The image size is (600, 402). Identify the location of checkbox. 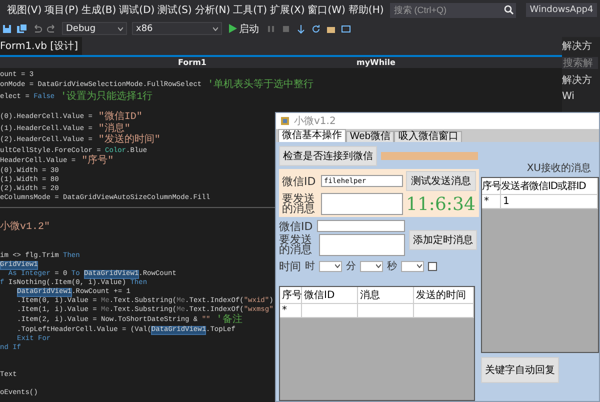
(432, 266).